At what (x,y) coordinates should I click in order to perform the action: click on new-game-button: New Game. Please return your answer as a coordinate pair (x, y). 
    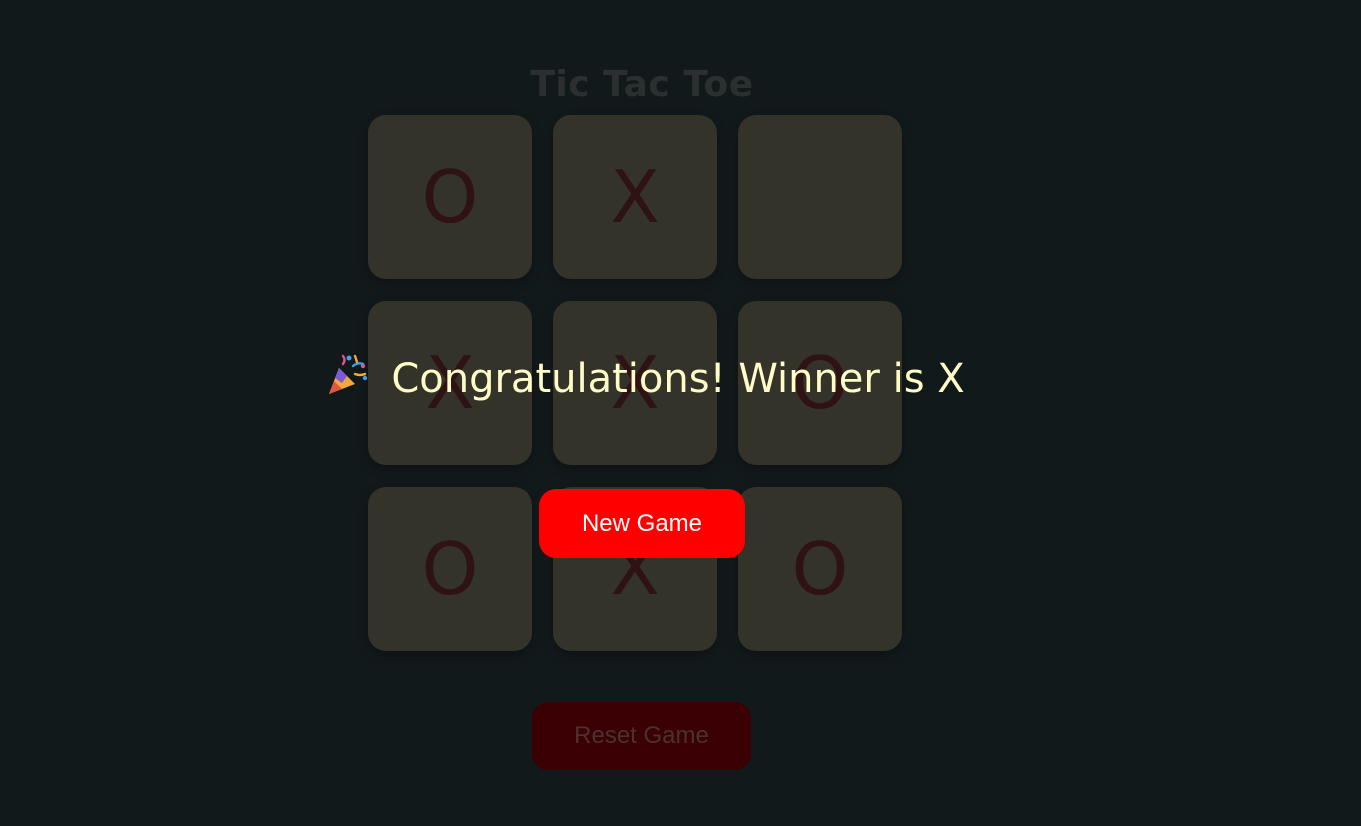
    Looking at the image, I should click on (642, 523).